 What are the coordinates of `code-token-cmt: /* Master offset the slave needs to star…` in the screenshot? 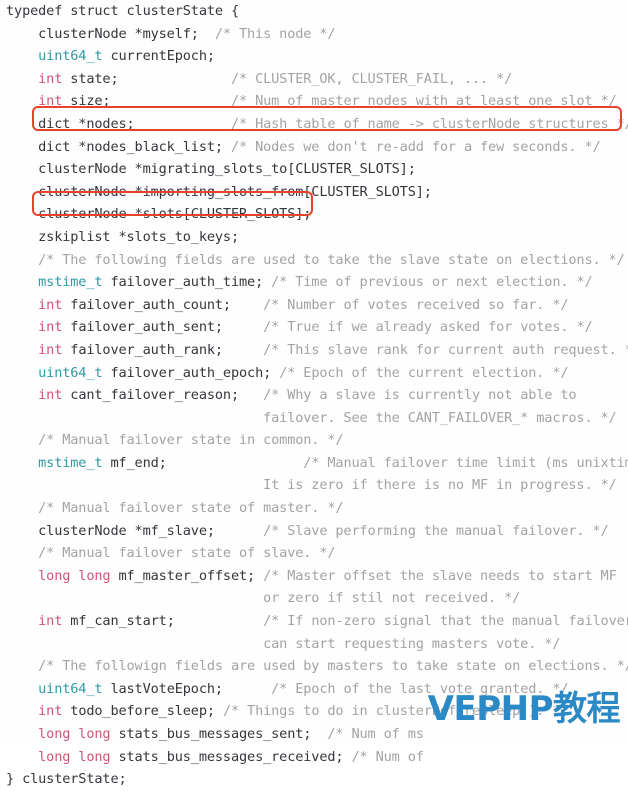 It's located at (440, 575).